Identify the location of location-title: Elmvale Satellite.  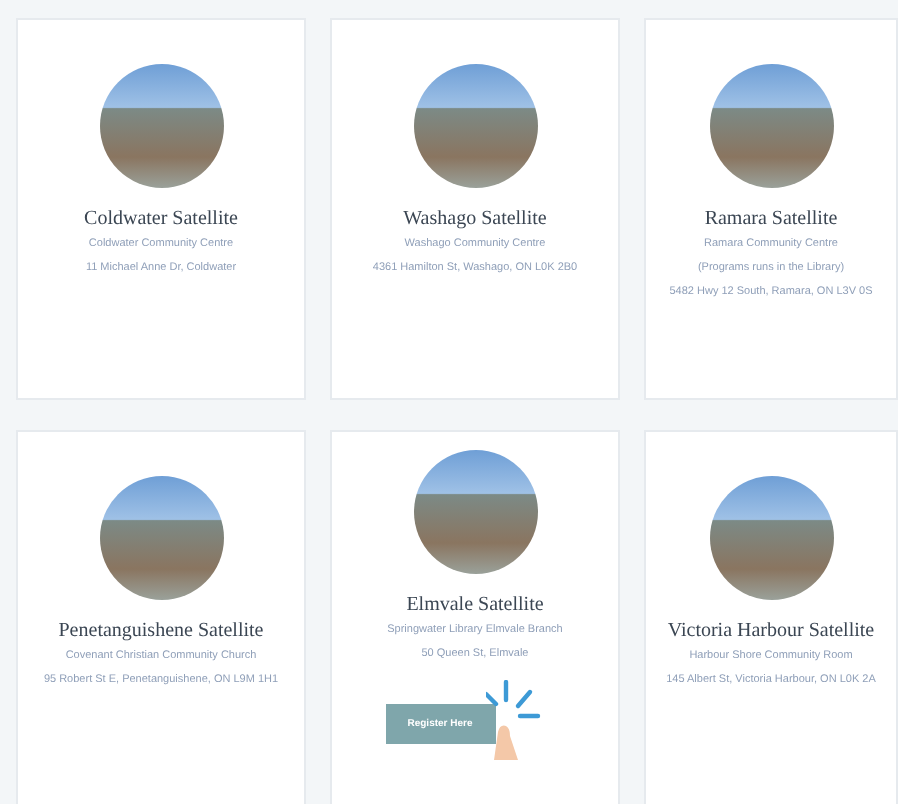
(475, 605).